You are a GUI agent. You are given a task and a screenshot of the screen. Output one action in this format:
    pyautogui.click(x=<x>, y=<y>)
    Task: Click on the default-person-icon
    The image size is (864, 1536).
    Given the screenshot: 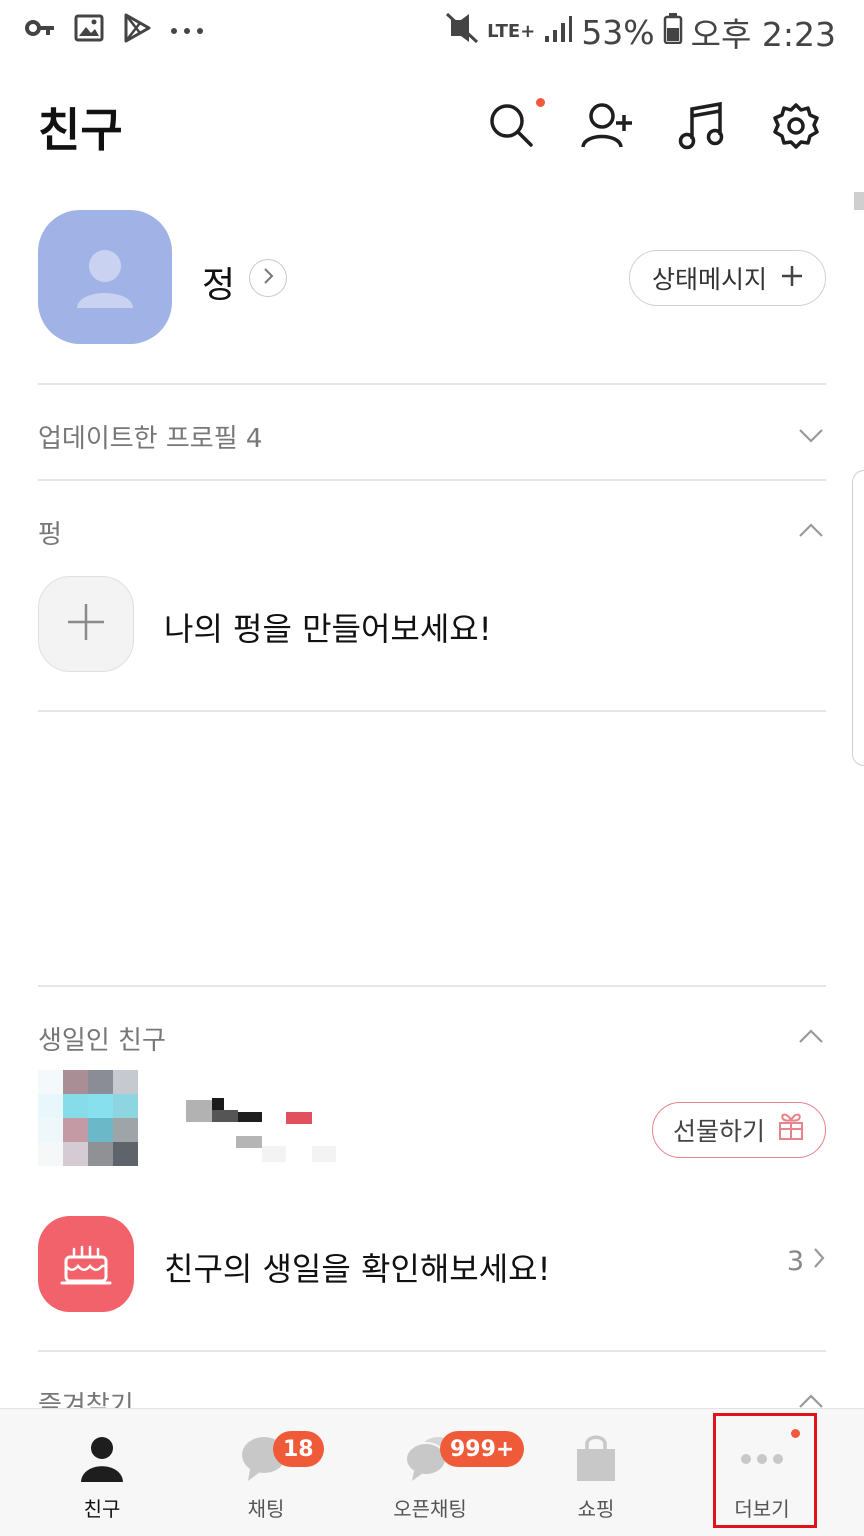 What is the action you would take?
    pyautogui.click(x=105, y=279)
    